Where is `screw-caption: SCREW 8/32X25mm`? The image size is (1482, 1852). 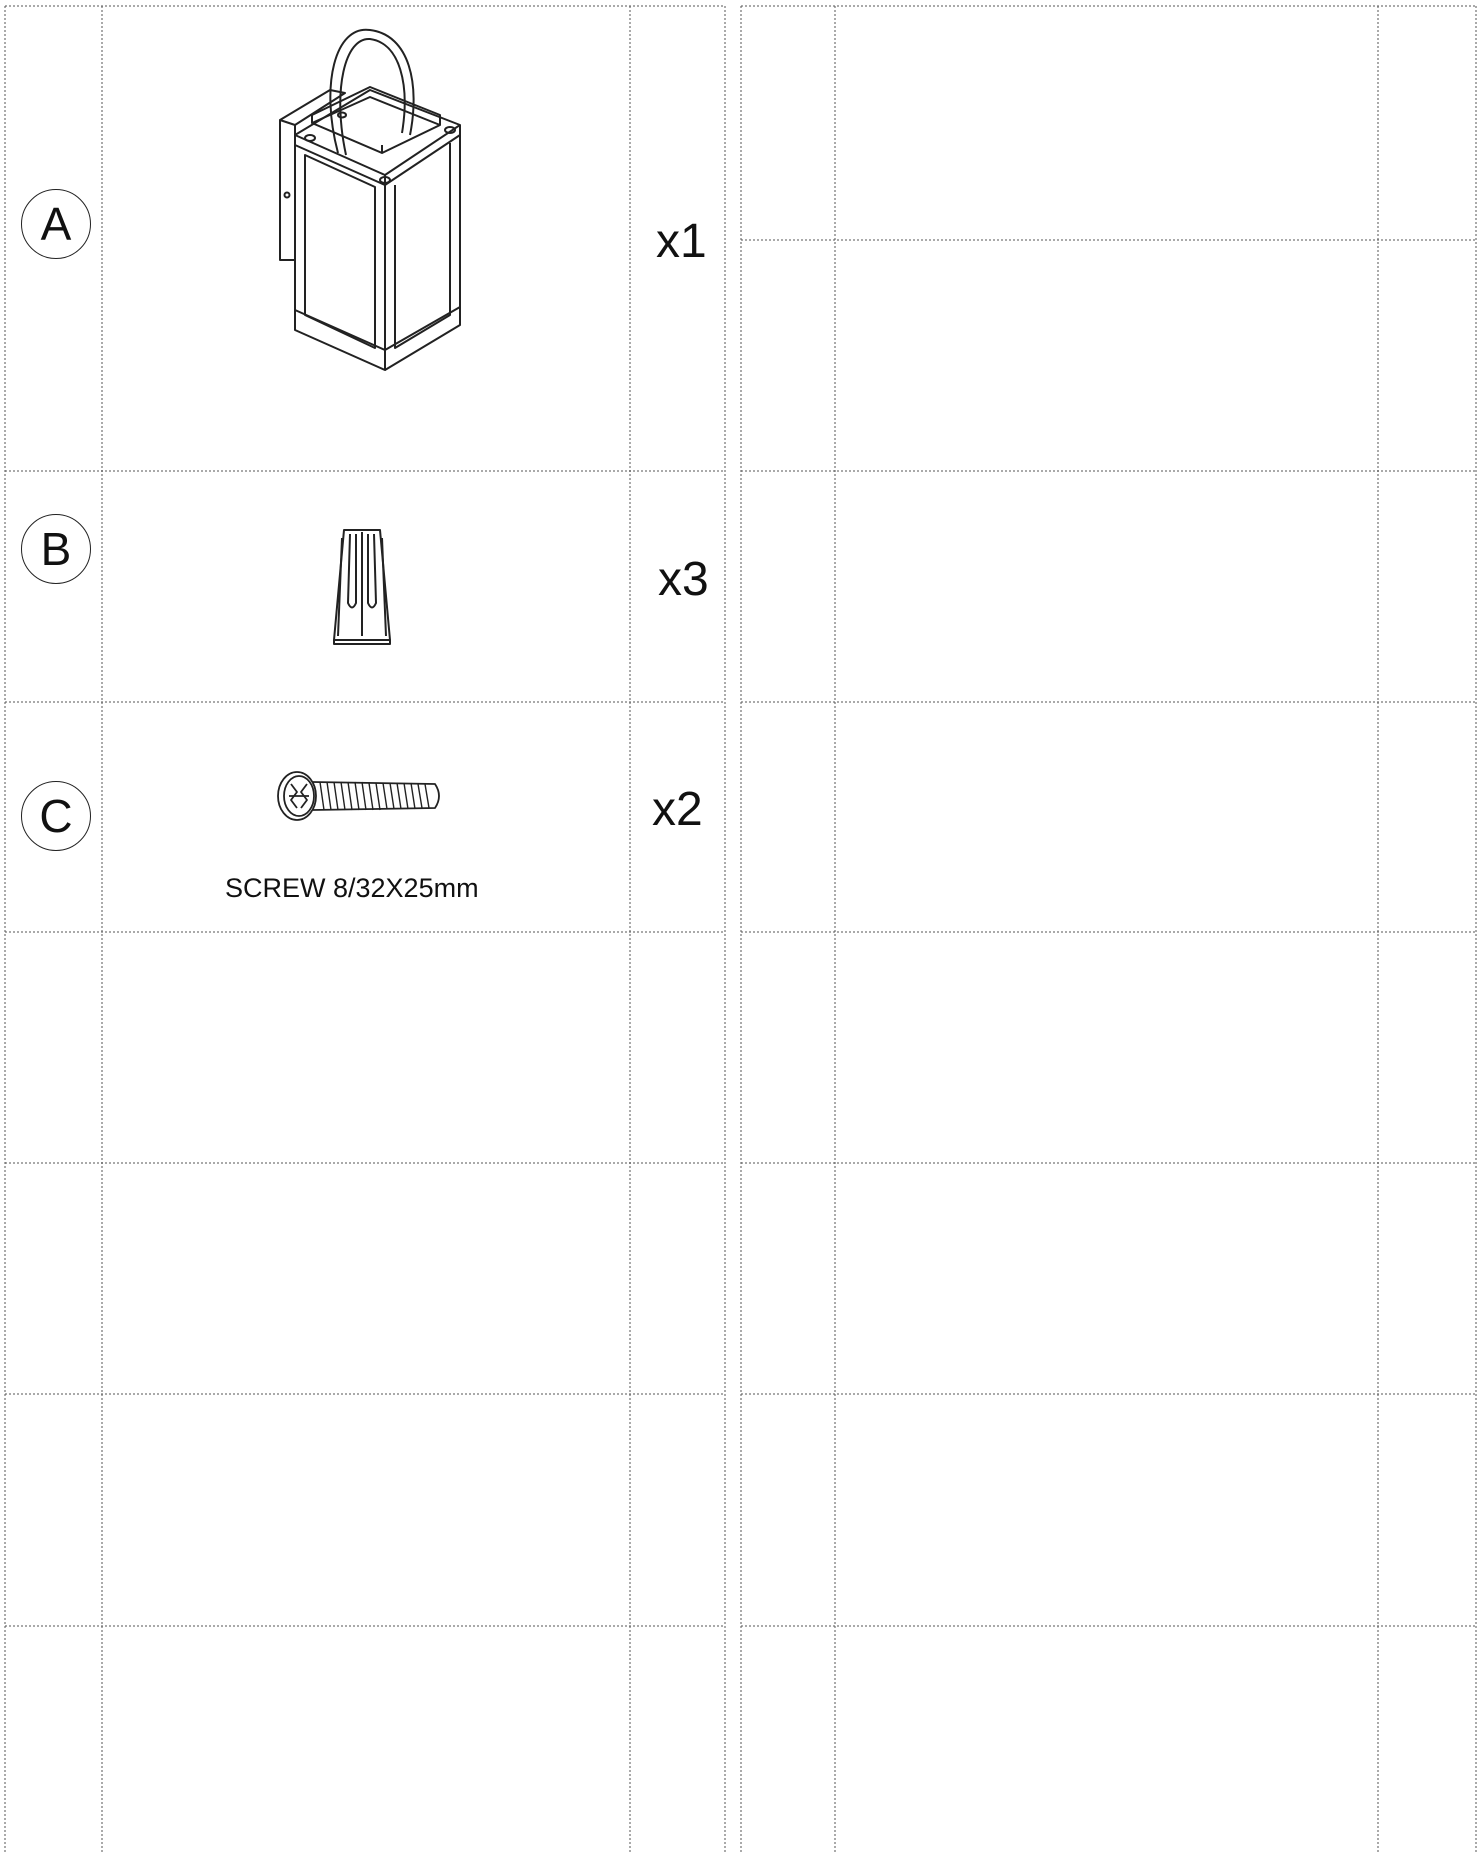
screw-caption: SCREW 8/32X25mm is located at coordinates (352, 888).